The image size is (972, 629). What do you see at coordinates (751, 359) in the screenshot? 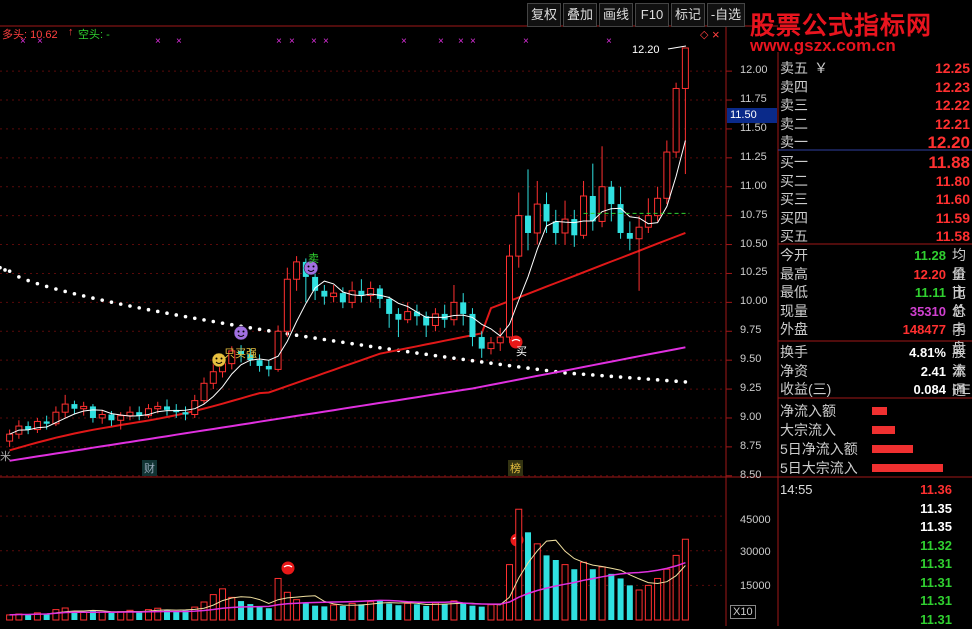
I see `price-tick: 9.50` at bounding box center [751, 359].